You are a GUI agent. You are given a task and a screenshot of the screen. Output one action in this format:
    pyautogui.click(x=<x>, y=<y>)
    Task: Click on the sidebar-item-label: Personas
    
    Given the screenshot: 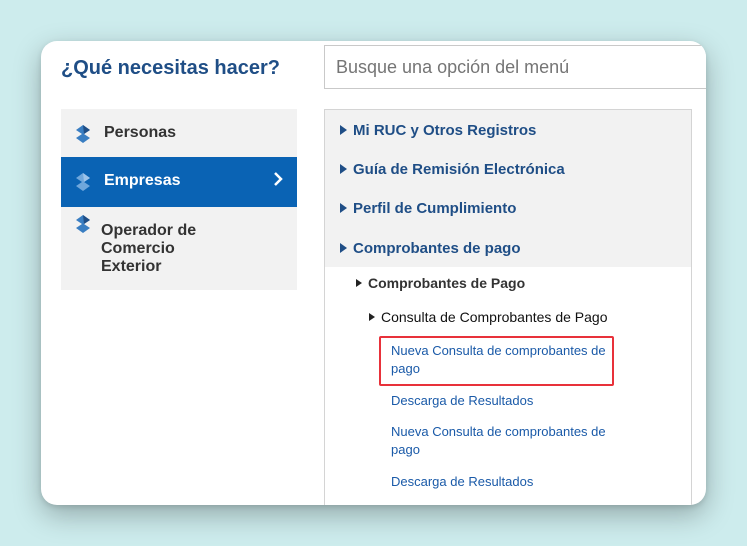 What is the action you would take?
    pyautogui.click(x=140, y=132)
    